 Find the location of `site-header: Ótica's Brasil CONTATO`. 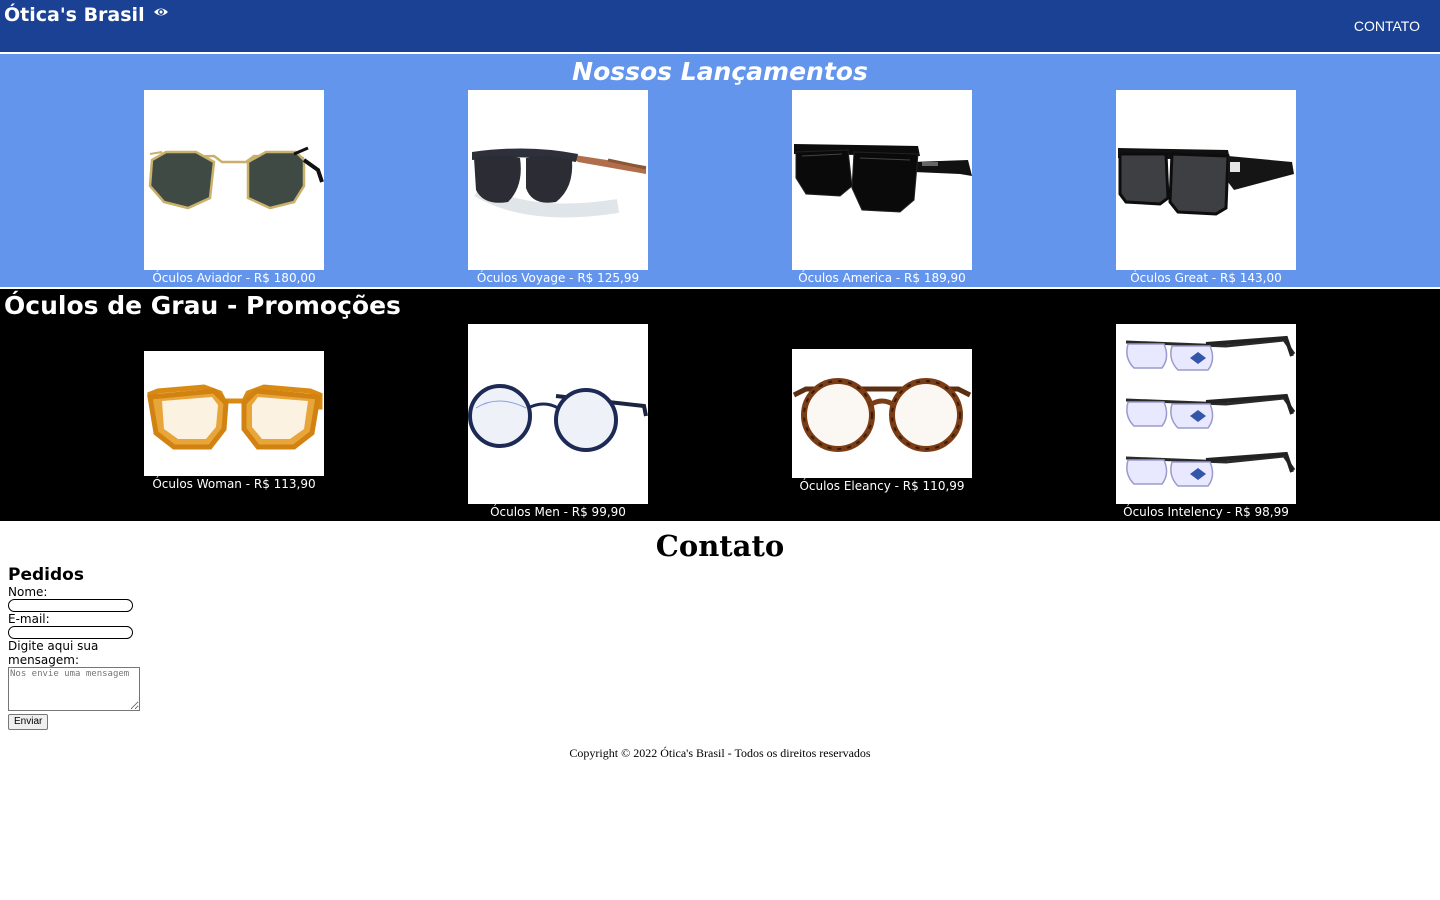

site-header: Ótica's Brasil CONTATO is located at coordinates (720, 27).